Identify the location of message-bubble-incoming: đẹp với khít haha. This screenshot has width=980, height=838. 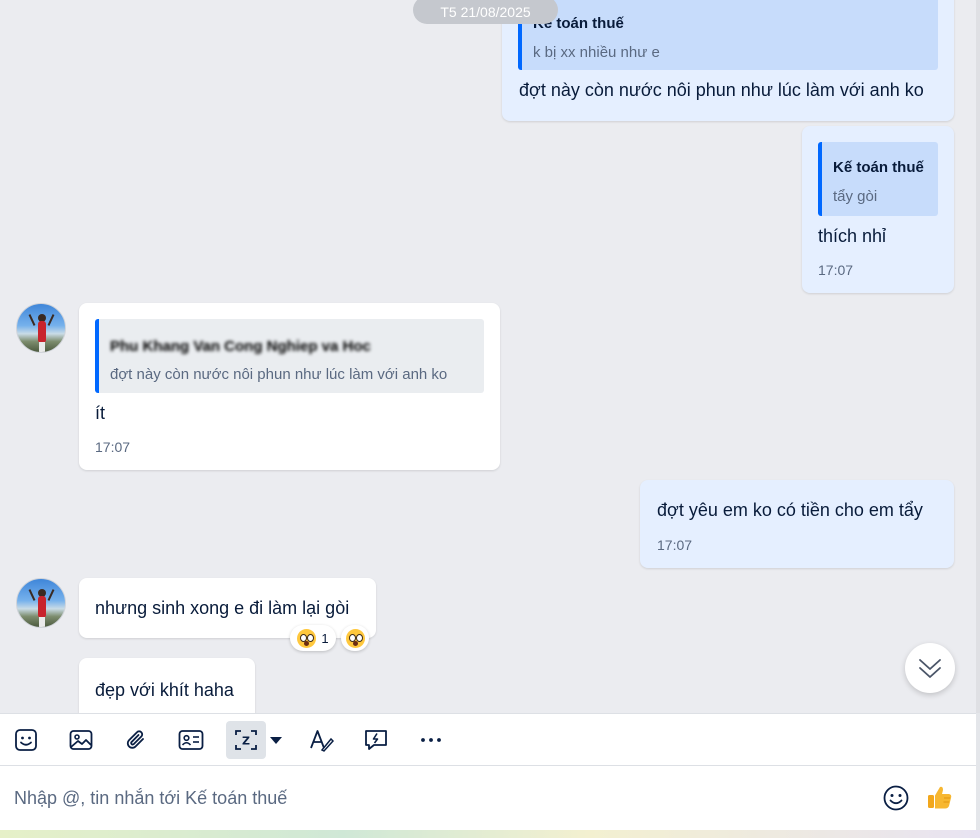
(167, 685).